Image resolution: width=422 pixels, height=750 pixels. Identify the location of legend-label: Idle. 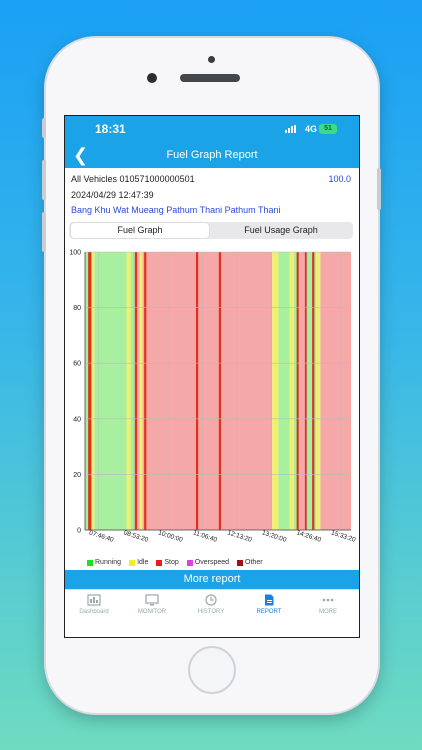
(143, 562).